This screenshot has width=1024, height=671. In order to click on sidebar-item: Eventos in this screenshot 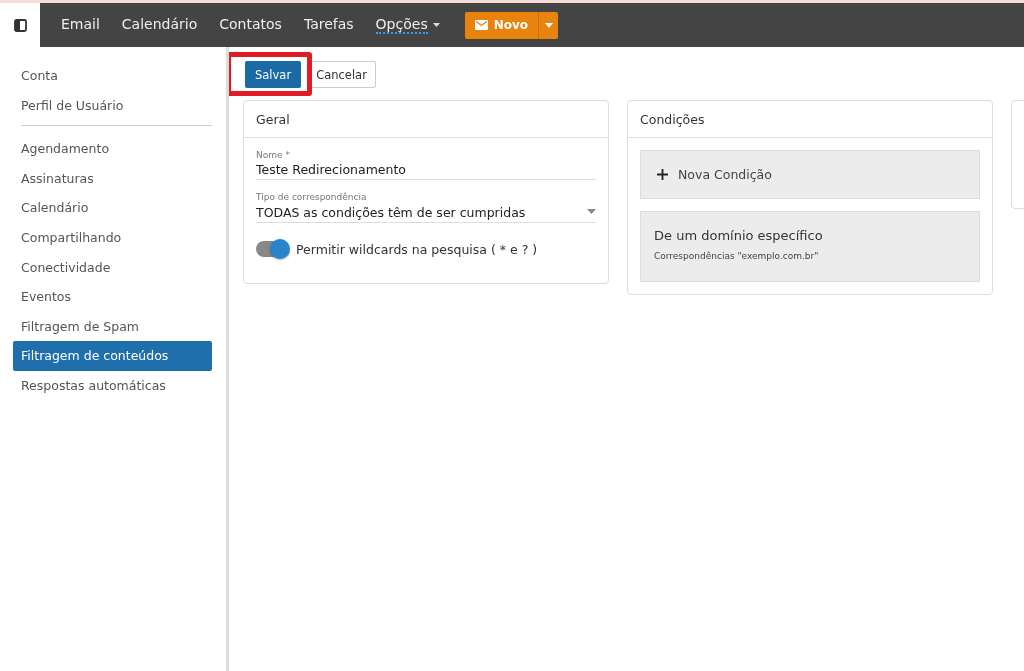, I will do `click(112, 297)`.